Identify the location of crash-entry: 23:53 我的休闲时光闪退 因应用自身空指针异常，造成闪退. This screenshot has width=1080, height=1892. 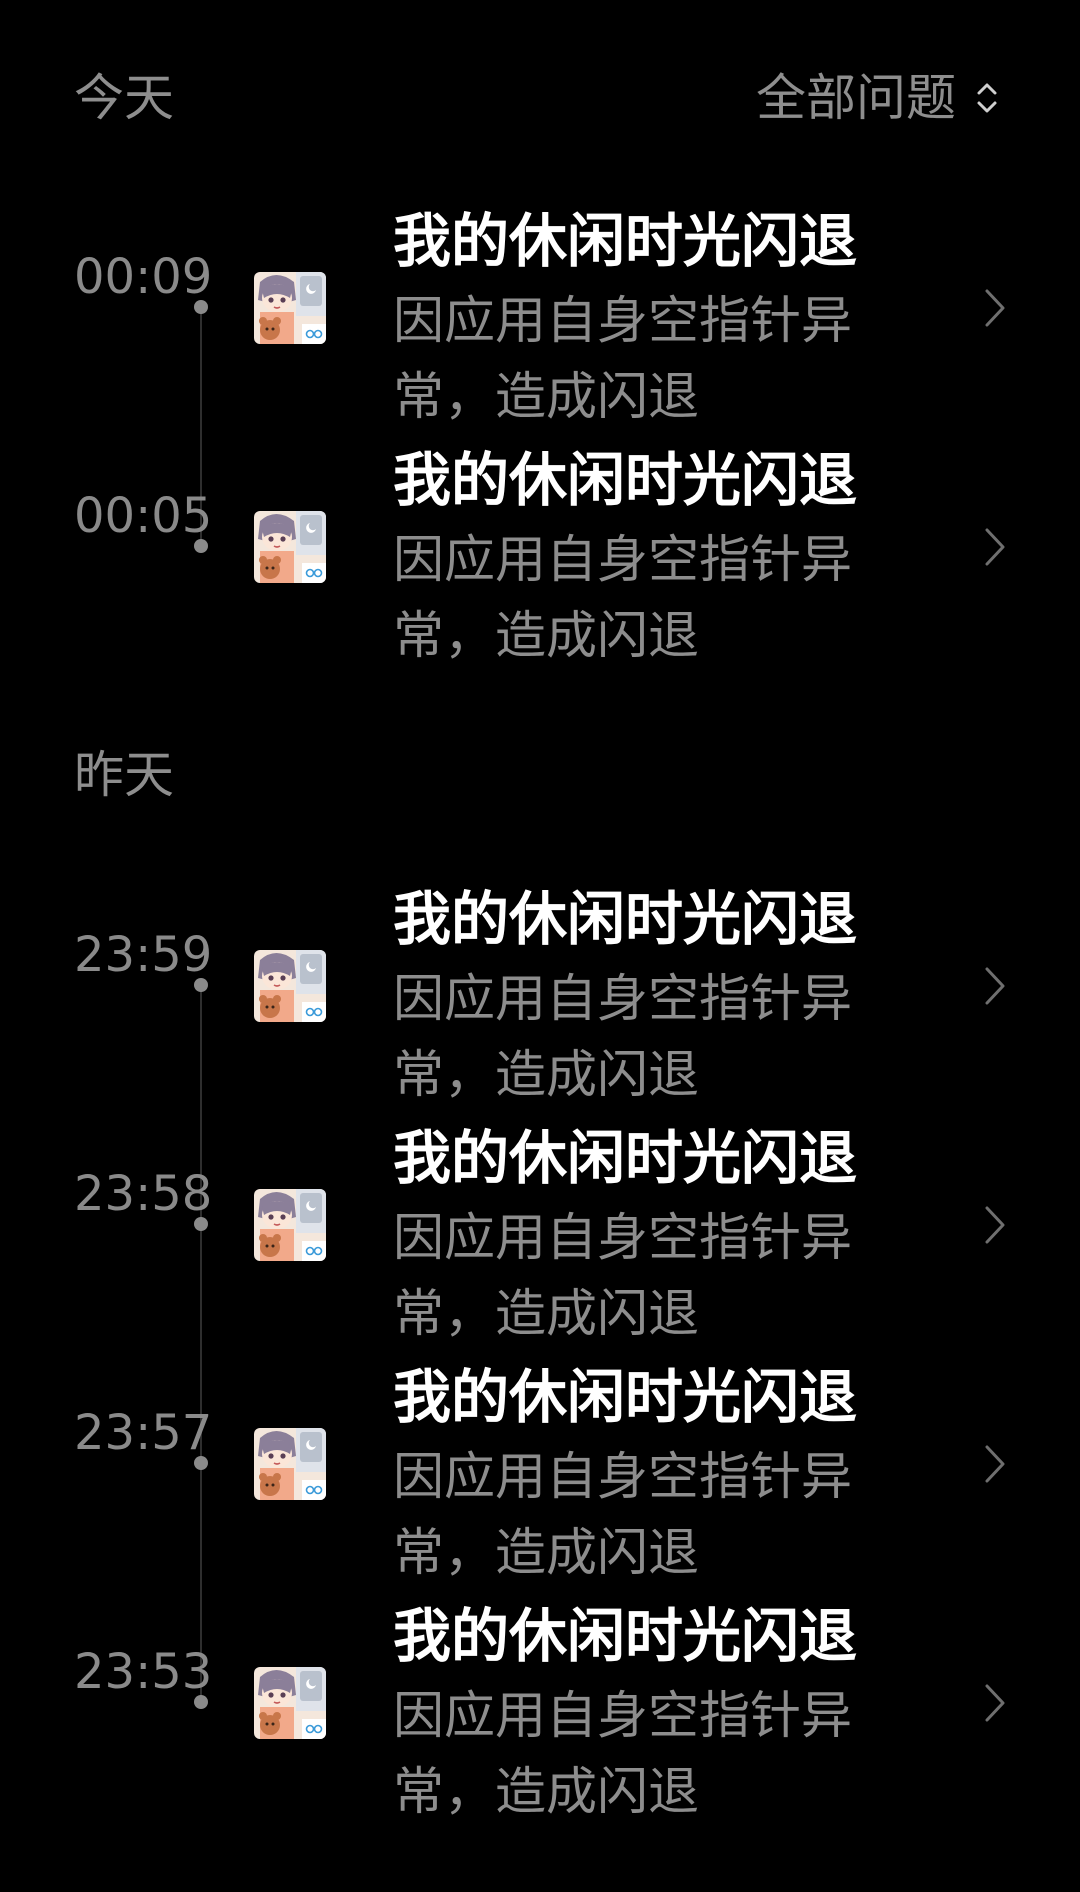
(540, 1717).